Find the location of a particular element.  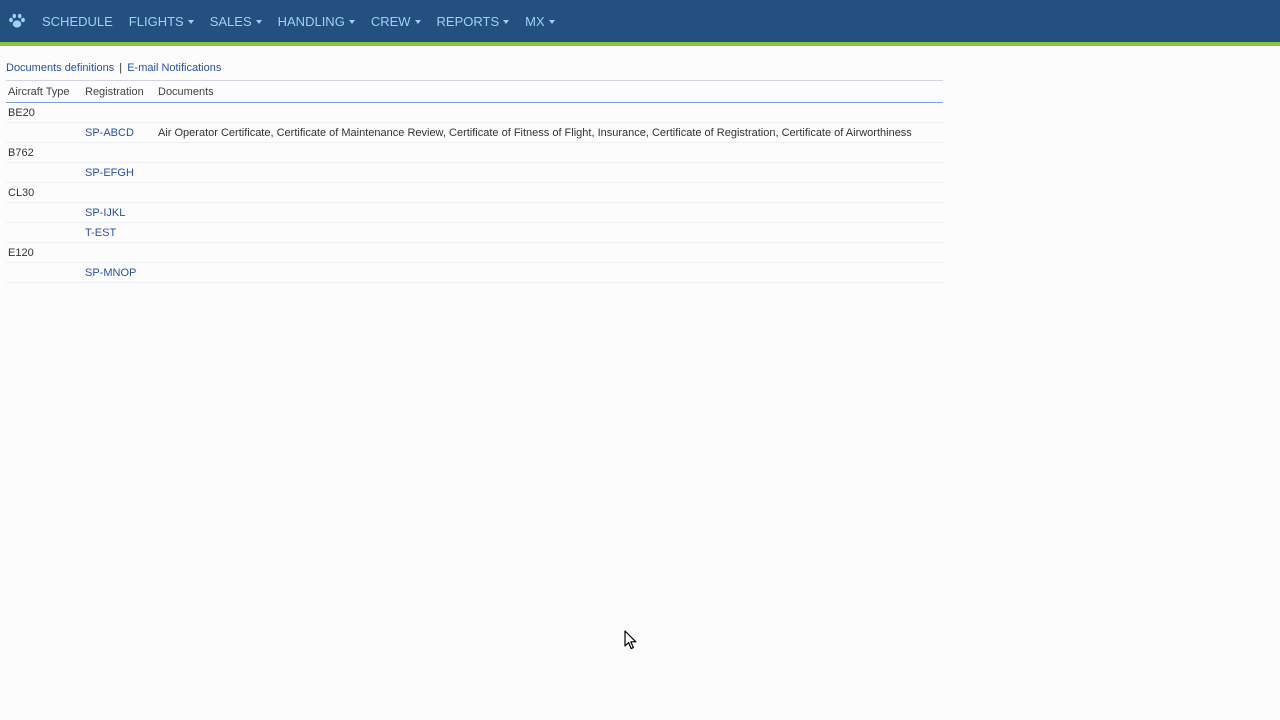

column-header-registration: Registration is located at coordinates (119, 91).